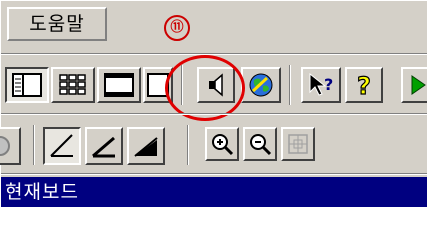 This screenshot has width=427, height=249. I want to click on layout-split-button, so click(27, 85).